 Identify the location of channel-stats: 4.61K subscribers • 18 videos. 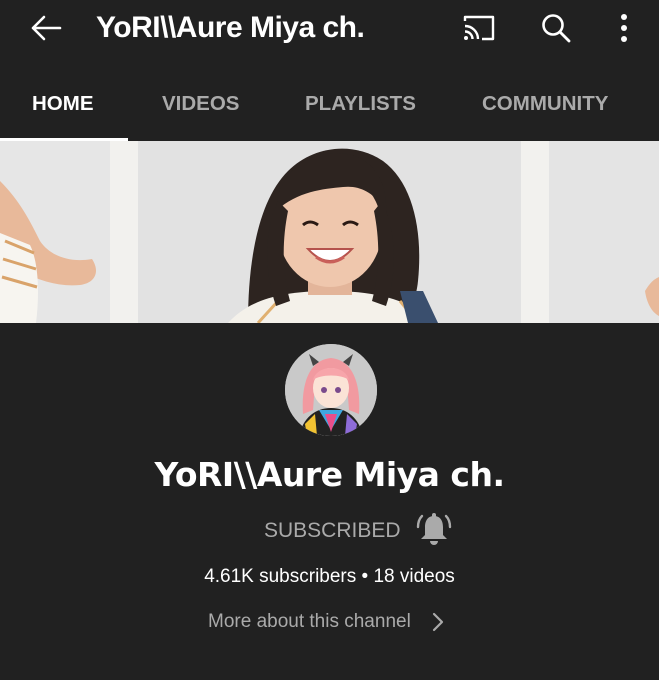
(329, 576).